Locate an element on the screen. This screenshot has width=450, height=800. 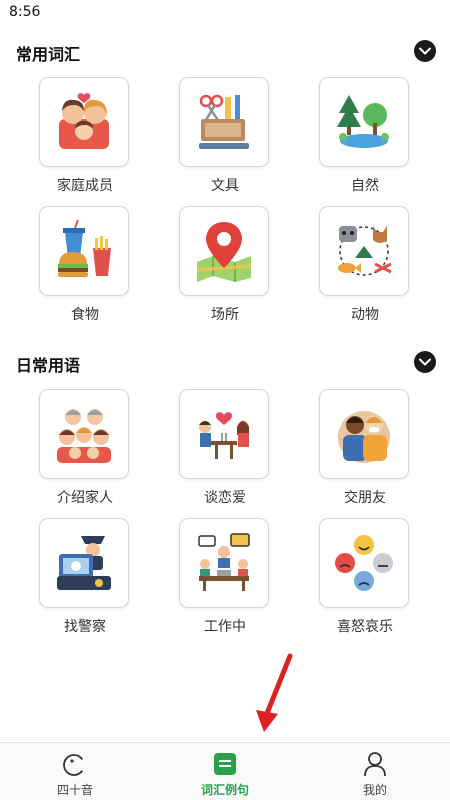
tab-label: 四十音 is located at coordinates (74, 790).